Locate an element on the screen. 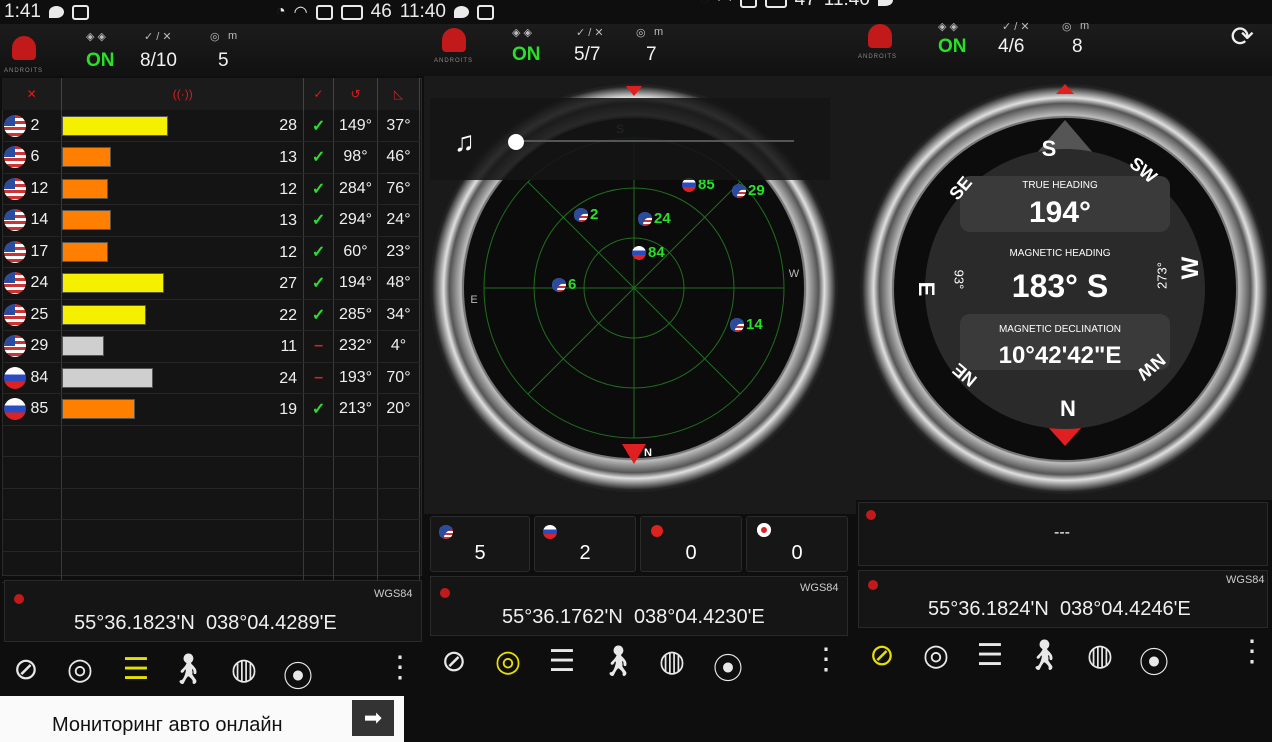 The height and width of the screenshot is (742, 1272). radar-west-label: W is located at coordinates (794, 274).